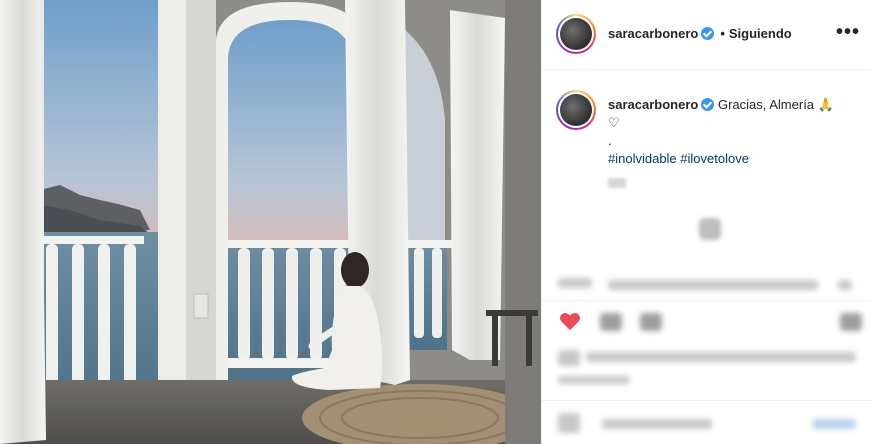 The image size is (871, 444). I want to click on caption-body: Gracias, Almería 🙏, so click(775, 104).